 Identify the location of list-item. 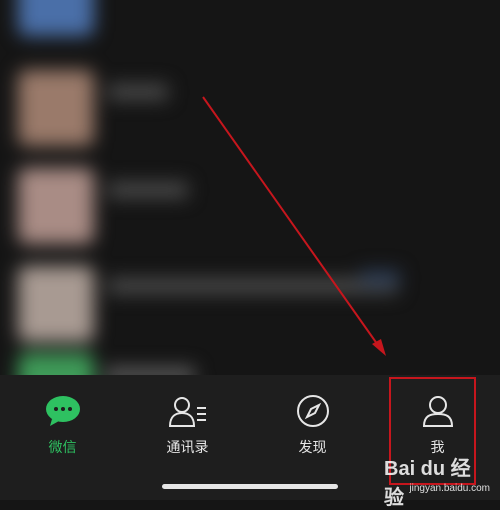
(250, 25).